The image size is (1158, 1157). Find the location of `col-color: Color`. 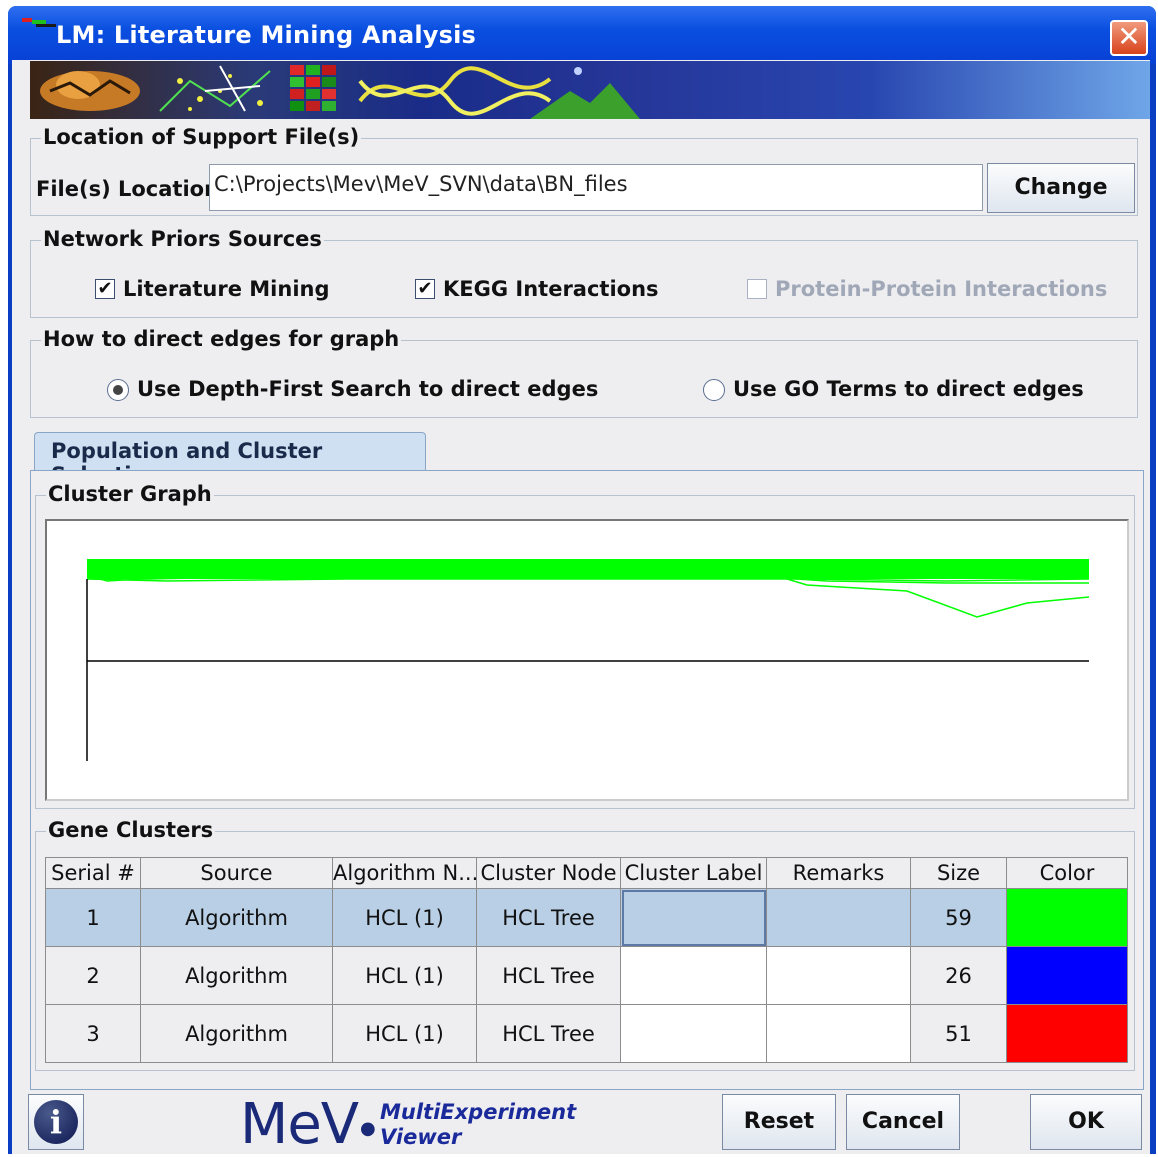

col-color: Color is located at coordinates (1067, 873).